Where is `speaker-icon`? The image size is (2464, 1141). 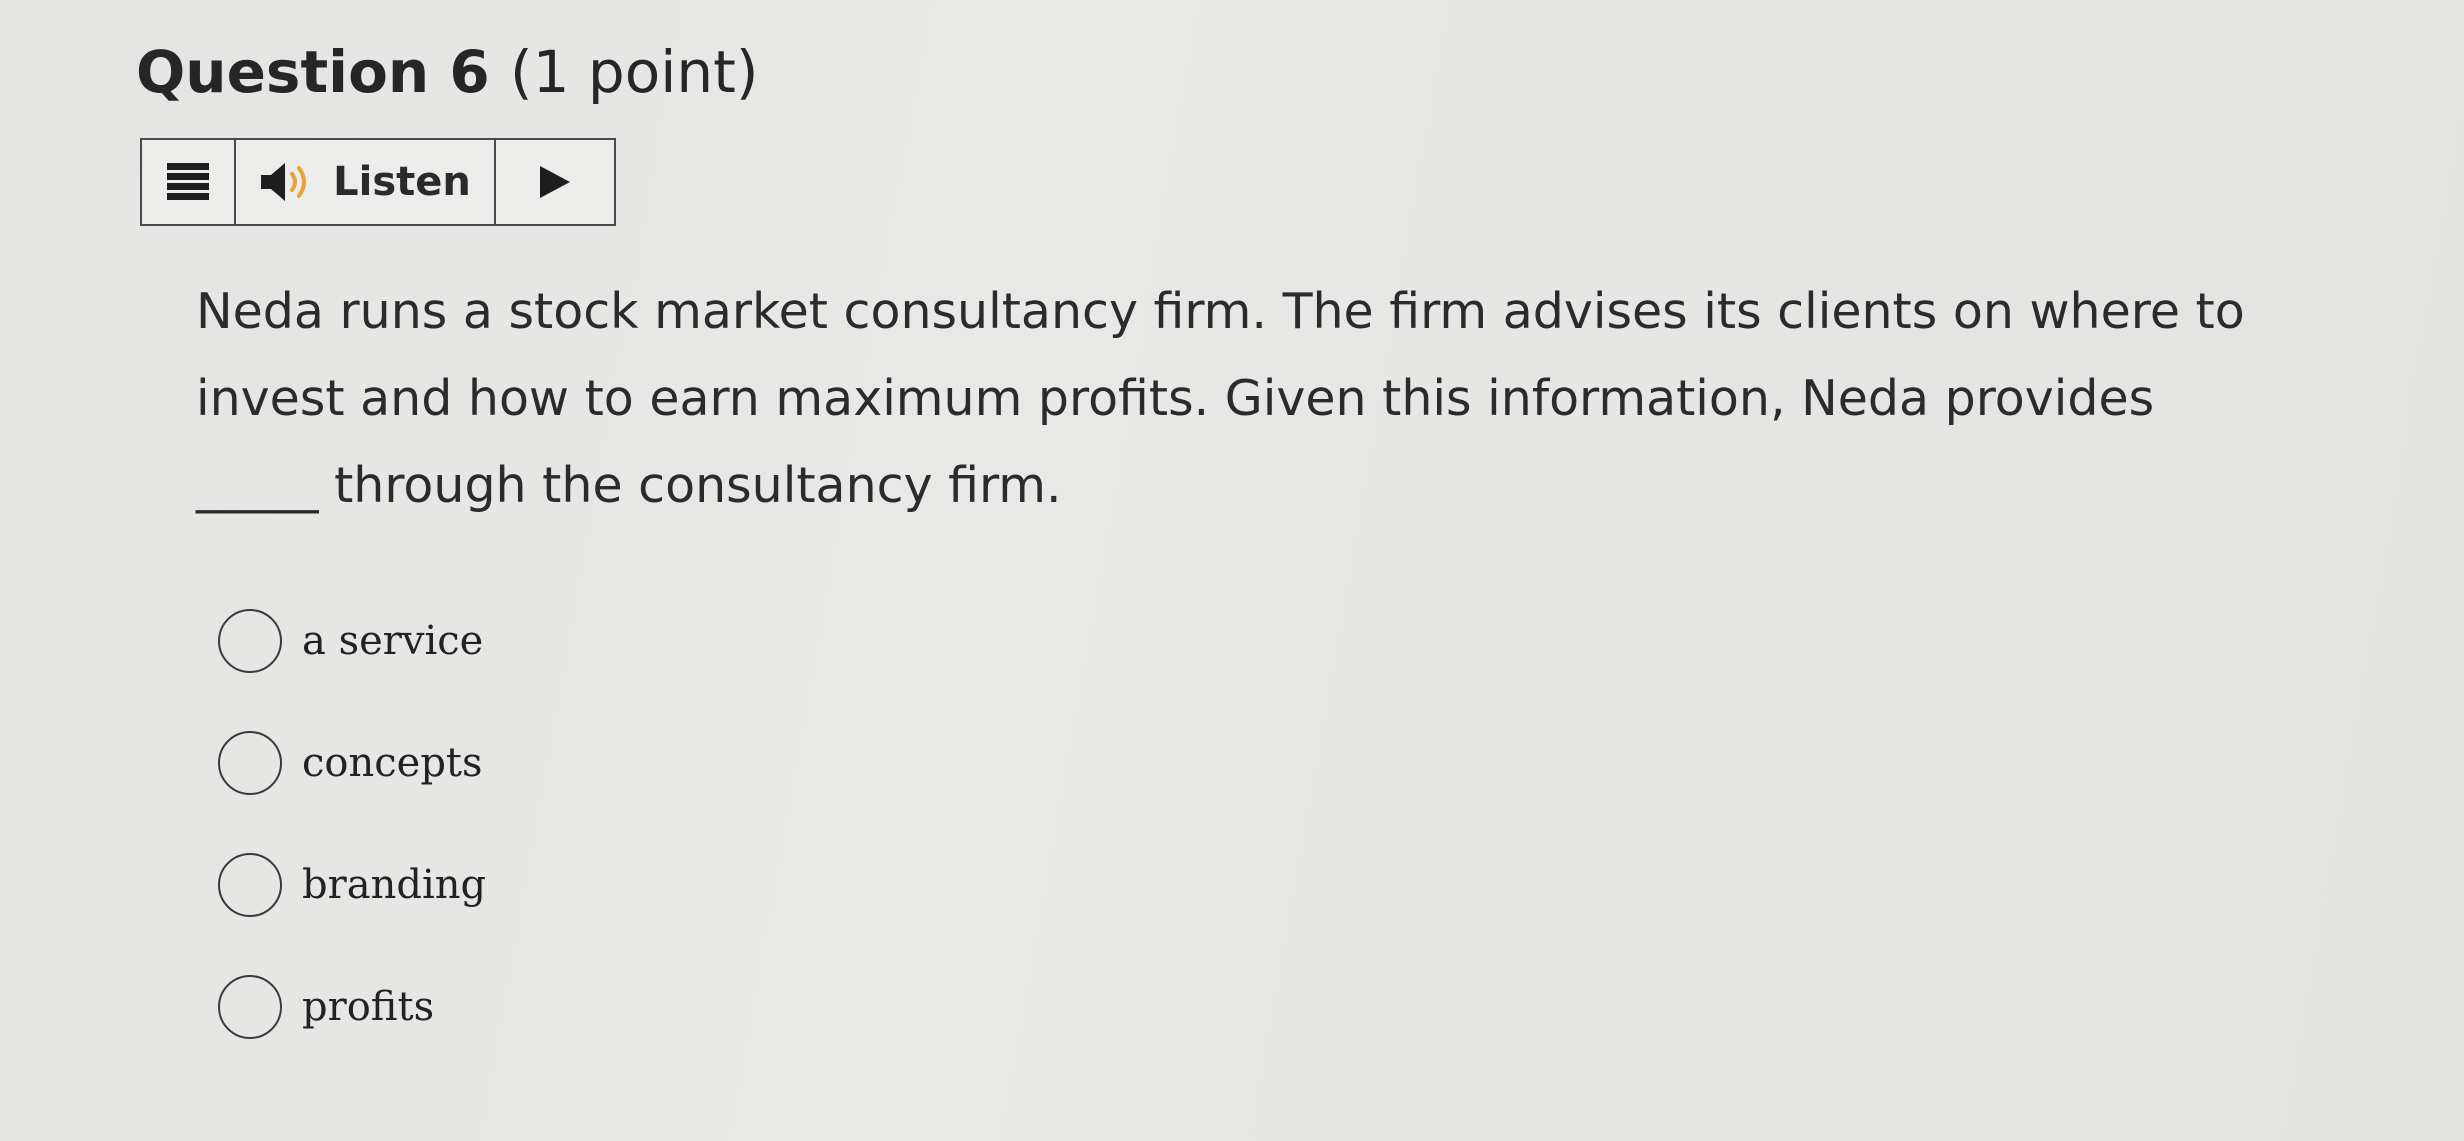 speaker-icon is located at coordinates (284, 182).